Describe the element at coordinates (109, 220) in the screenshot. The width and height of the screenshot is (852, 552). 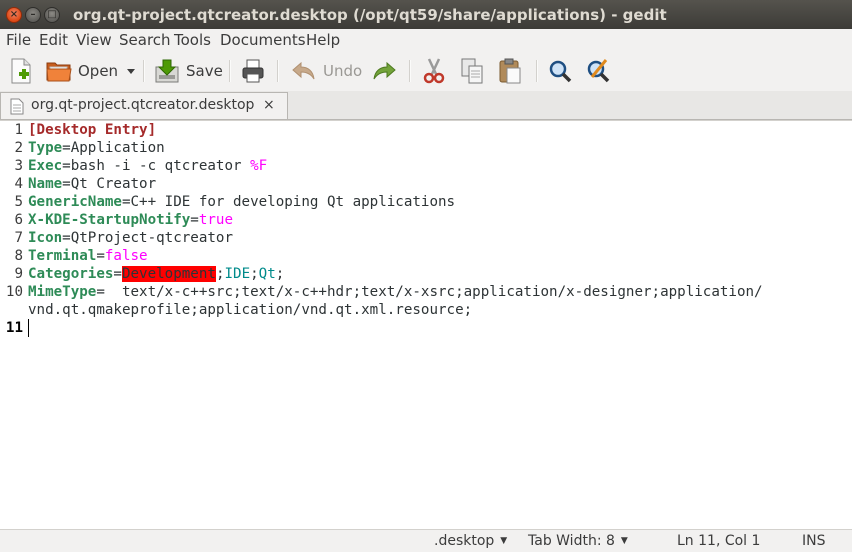
I see `key: X-KDE-StartupNotify` at that location.